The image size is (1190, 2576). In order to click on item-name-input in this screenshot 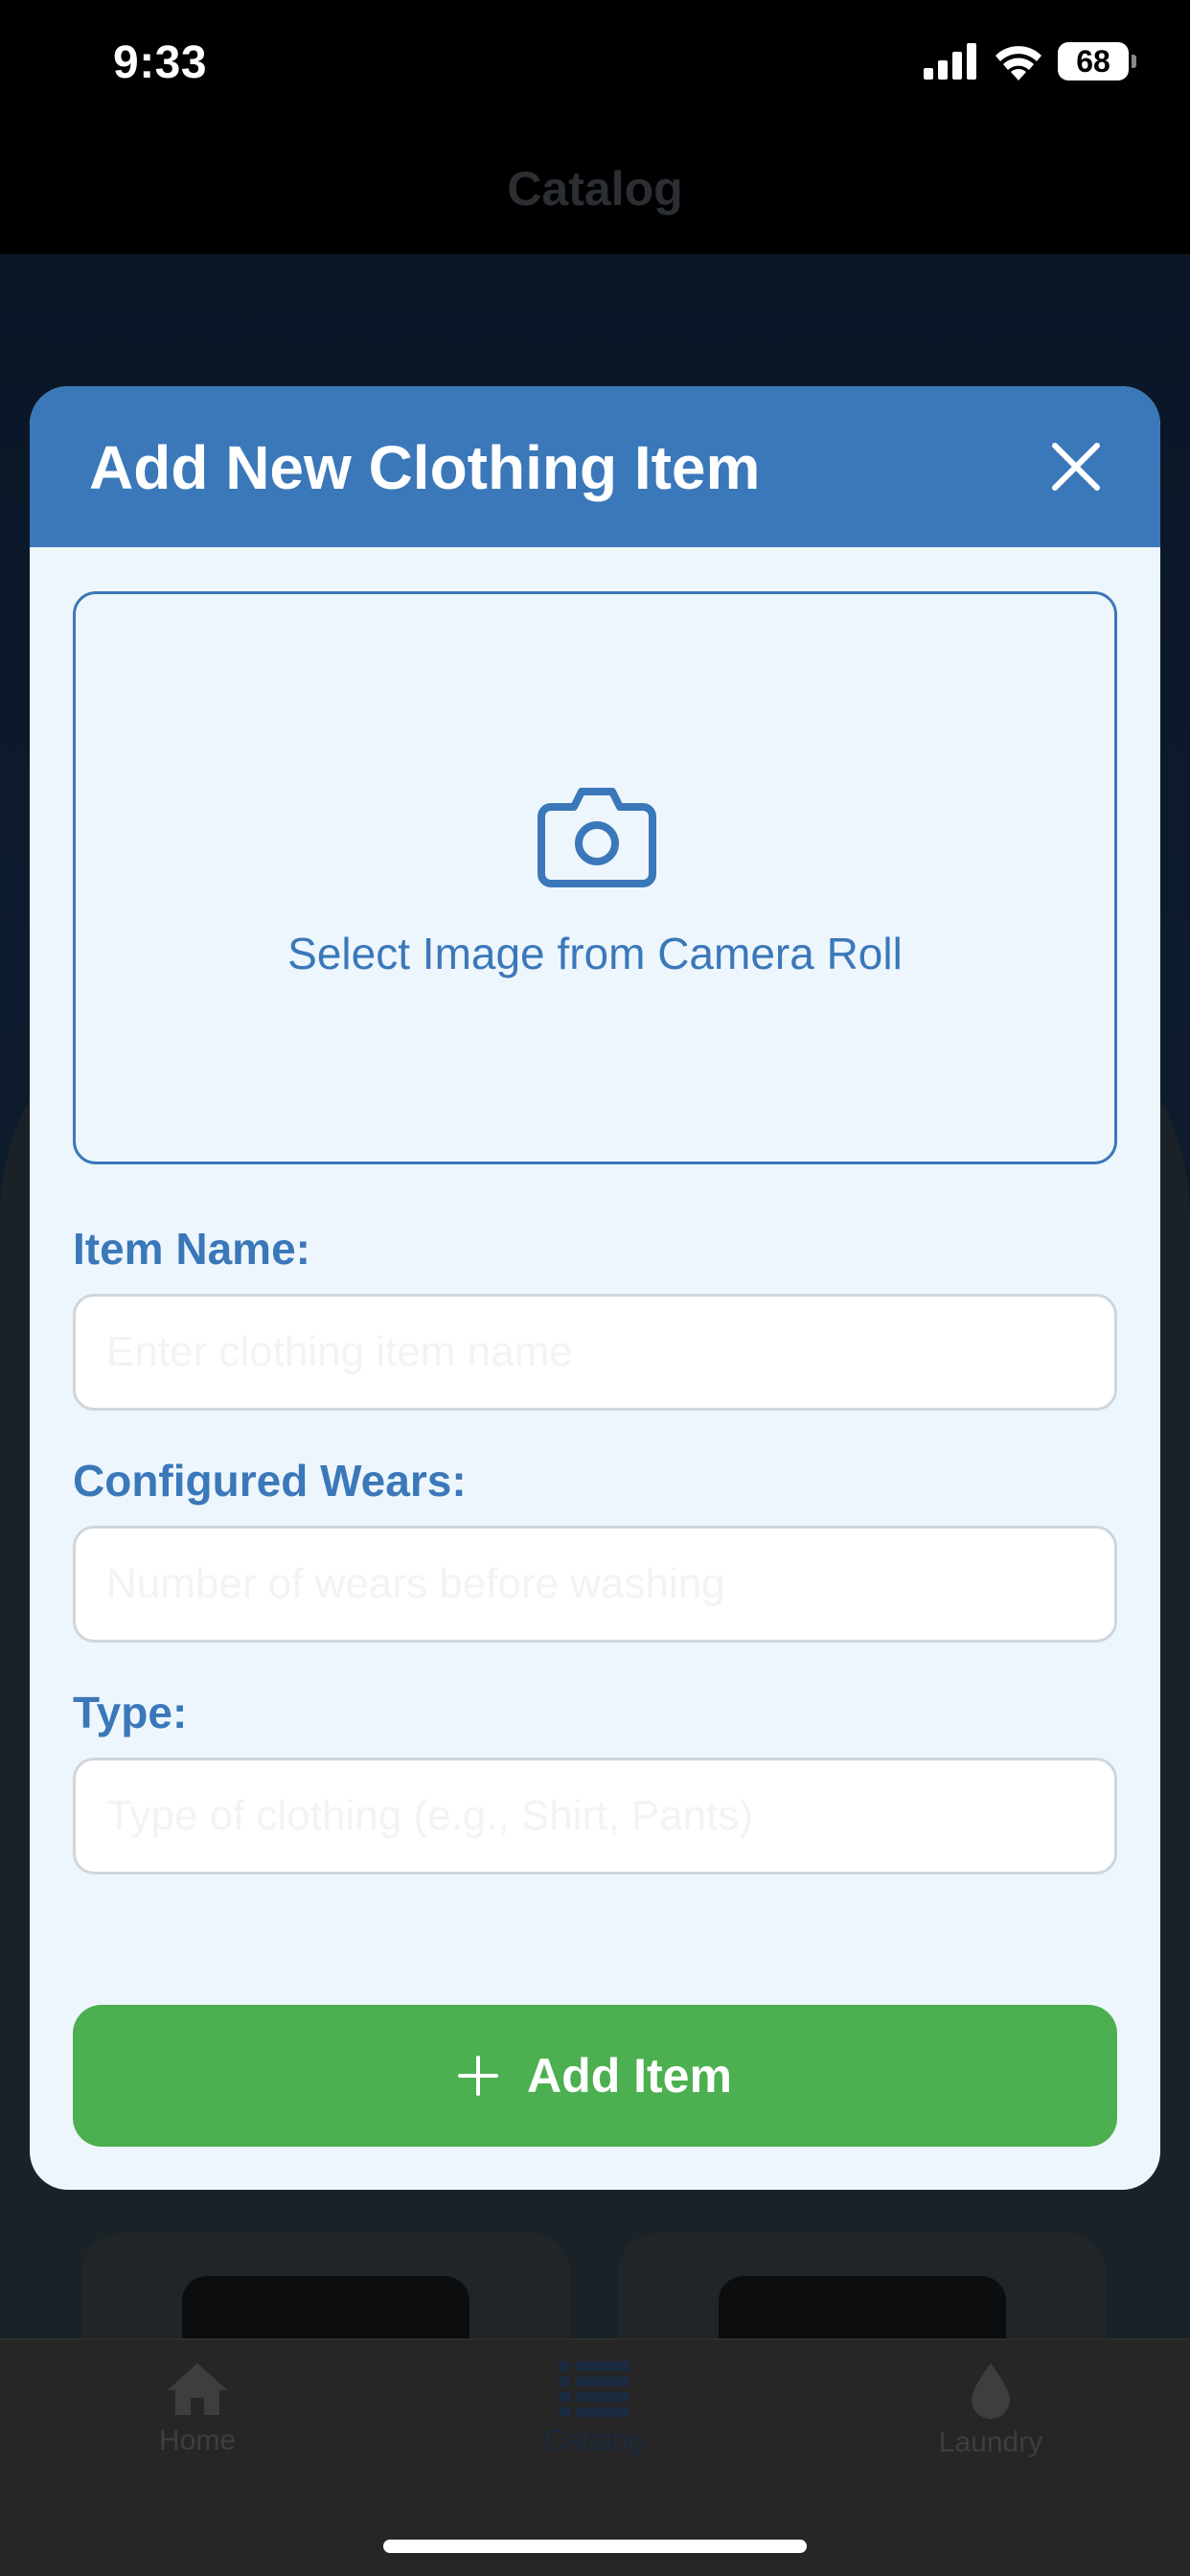, I will do `click(595, 1352)`.